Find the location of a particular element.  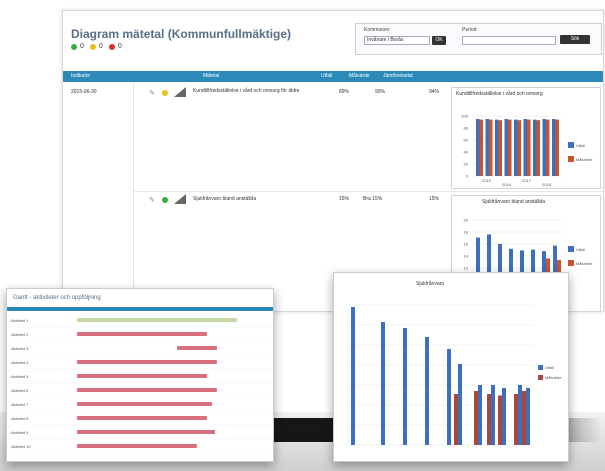

gantt-row-label: Aktivitet 10 is located at coordinates (21, 446).